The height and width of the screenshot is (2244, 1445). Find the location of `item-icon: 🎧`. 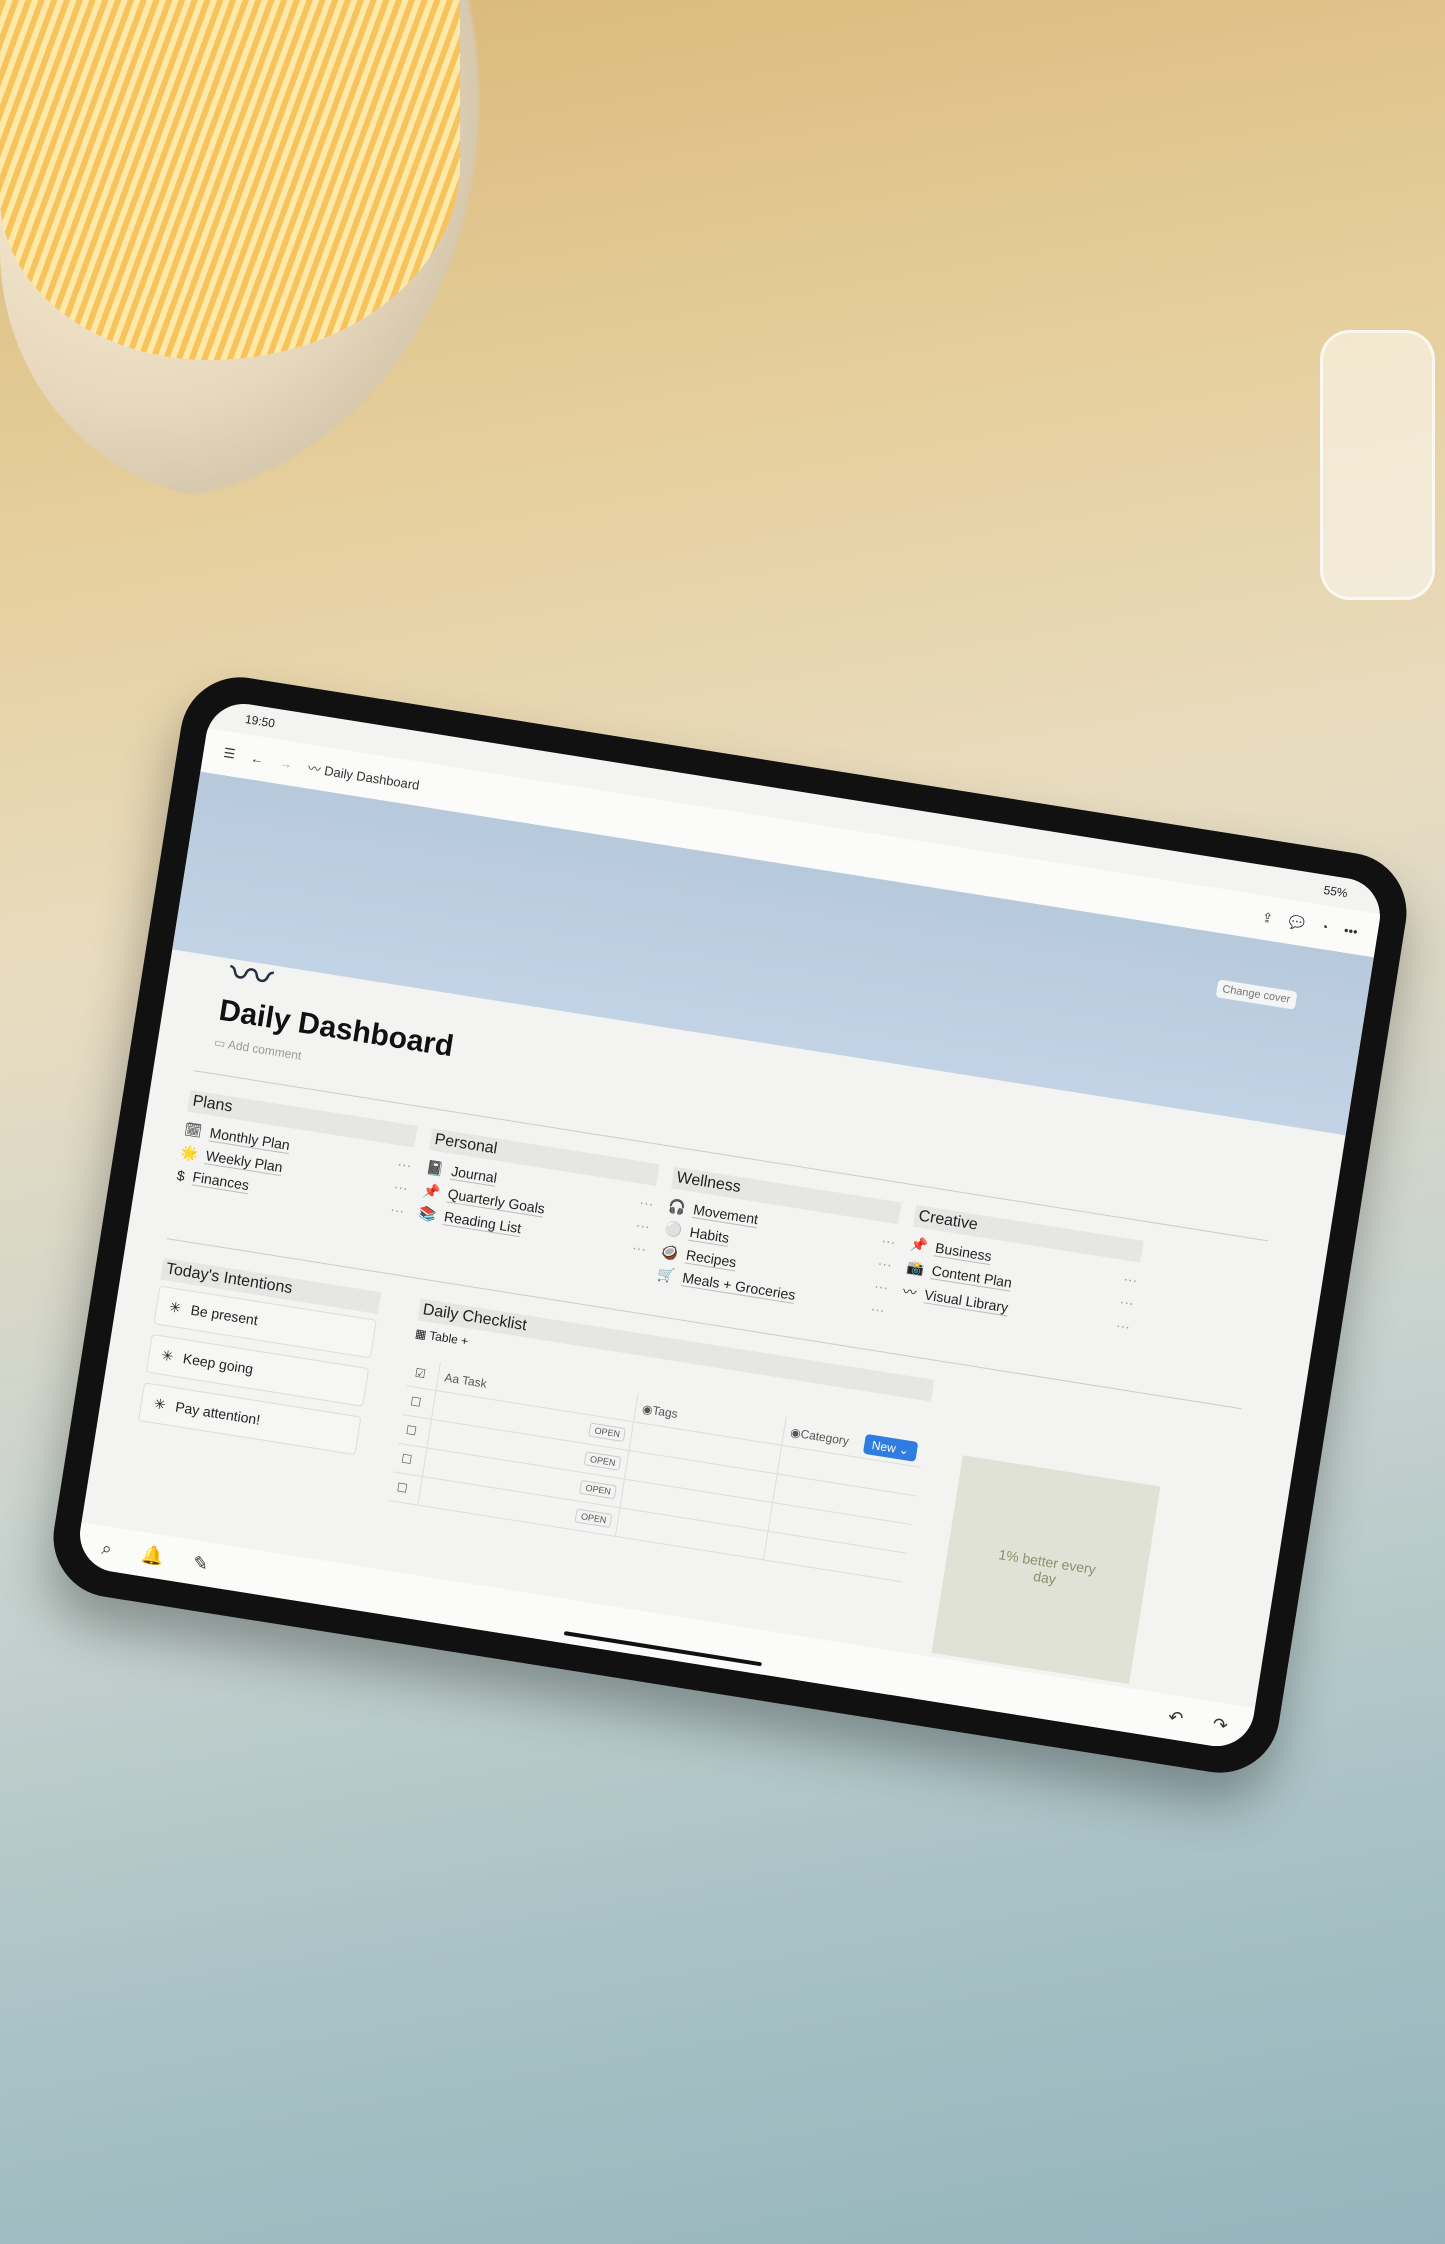

item-icon: 🎧 is located at coordinates (677, 1206).